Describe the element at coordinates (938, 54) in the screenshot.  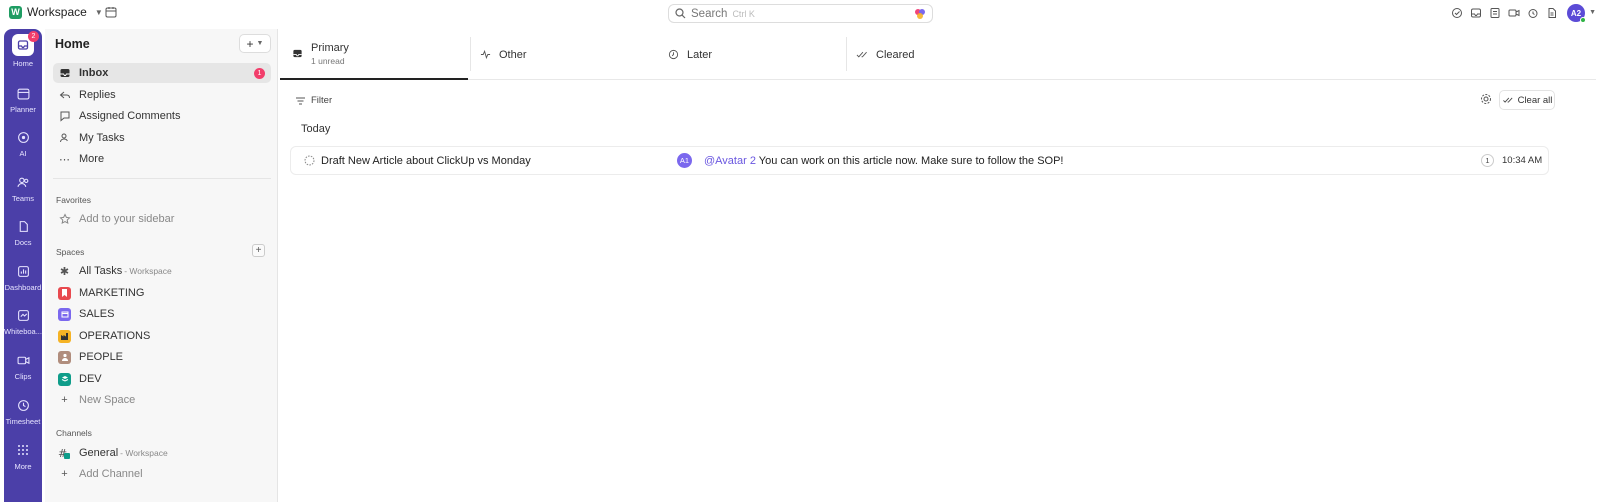
I see `inbox-tabs: Primary 1 unread Other Later Cleared` at that location.